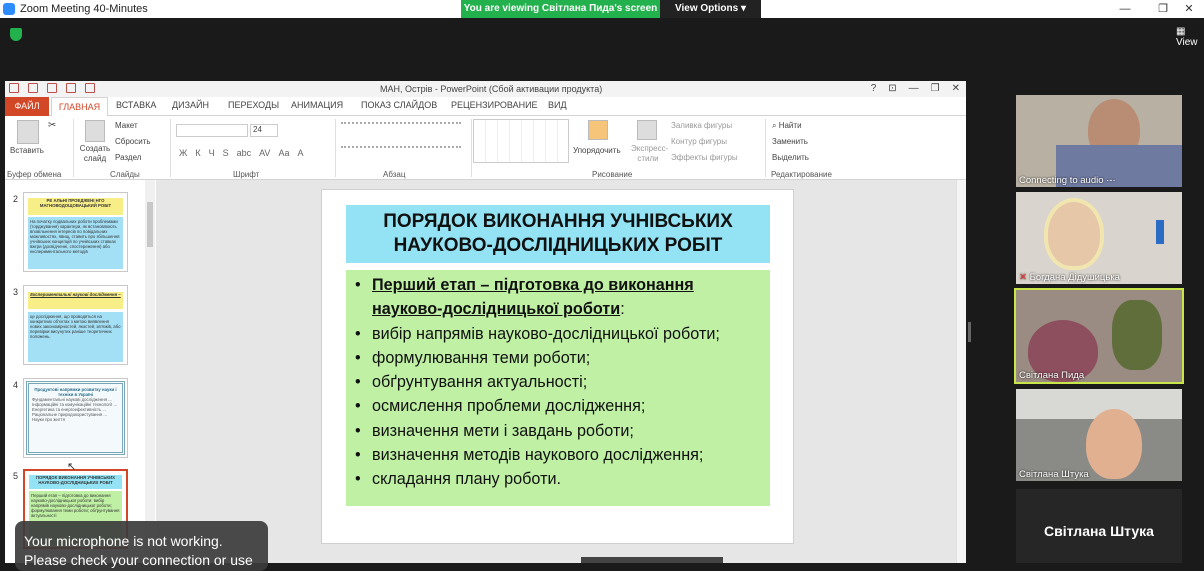 This screenshot has height=571, width=1204. Describe the element at coordinates (701, 125) in the screenshot. I see `shape-fill-button: Заливка фигуры` at that location.